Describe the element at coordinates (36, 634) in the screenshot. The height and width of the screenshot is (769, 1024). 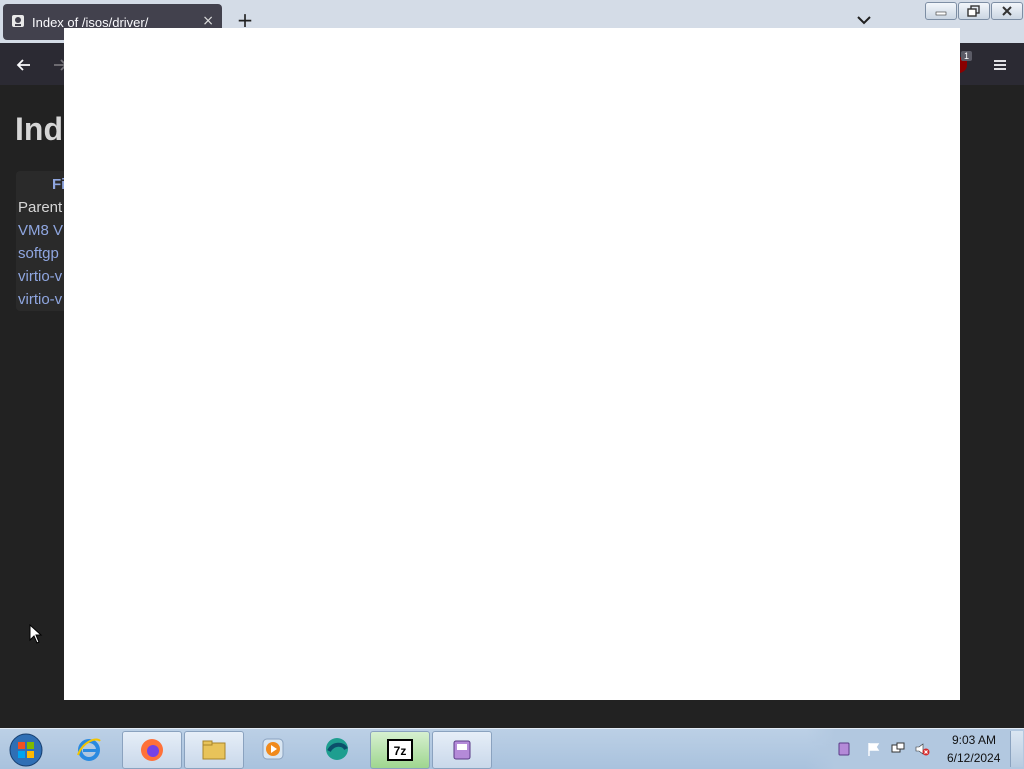
I see `mouse-cursor-icon` at that location.